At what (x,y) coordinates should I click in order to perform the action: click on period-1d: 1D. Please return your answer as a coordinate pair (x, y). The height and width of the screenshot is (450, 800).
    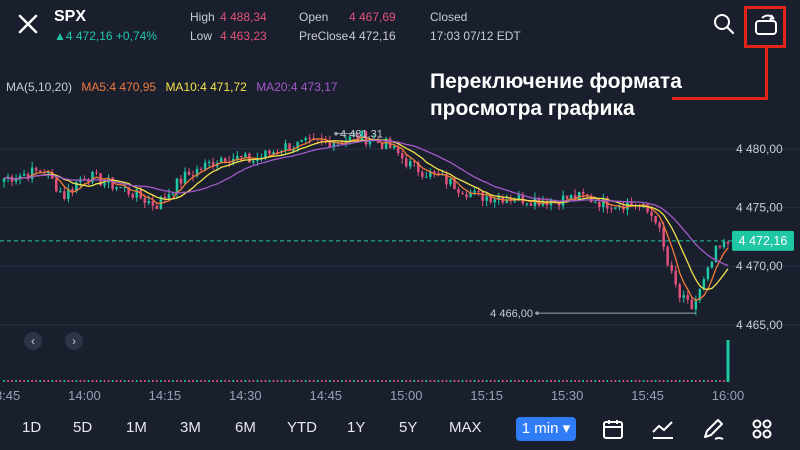
    Looking at the image, I should click on (31, 427).